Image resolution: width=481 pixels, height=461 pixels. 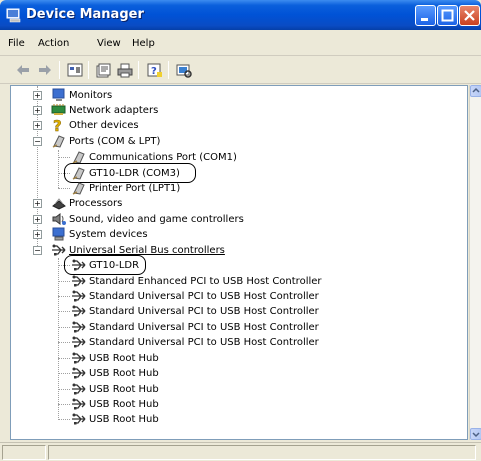 I want to click on processor-icon, so click(x=59, y=204).